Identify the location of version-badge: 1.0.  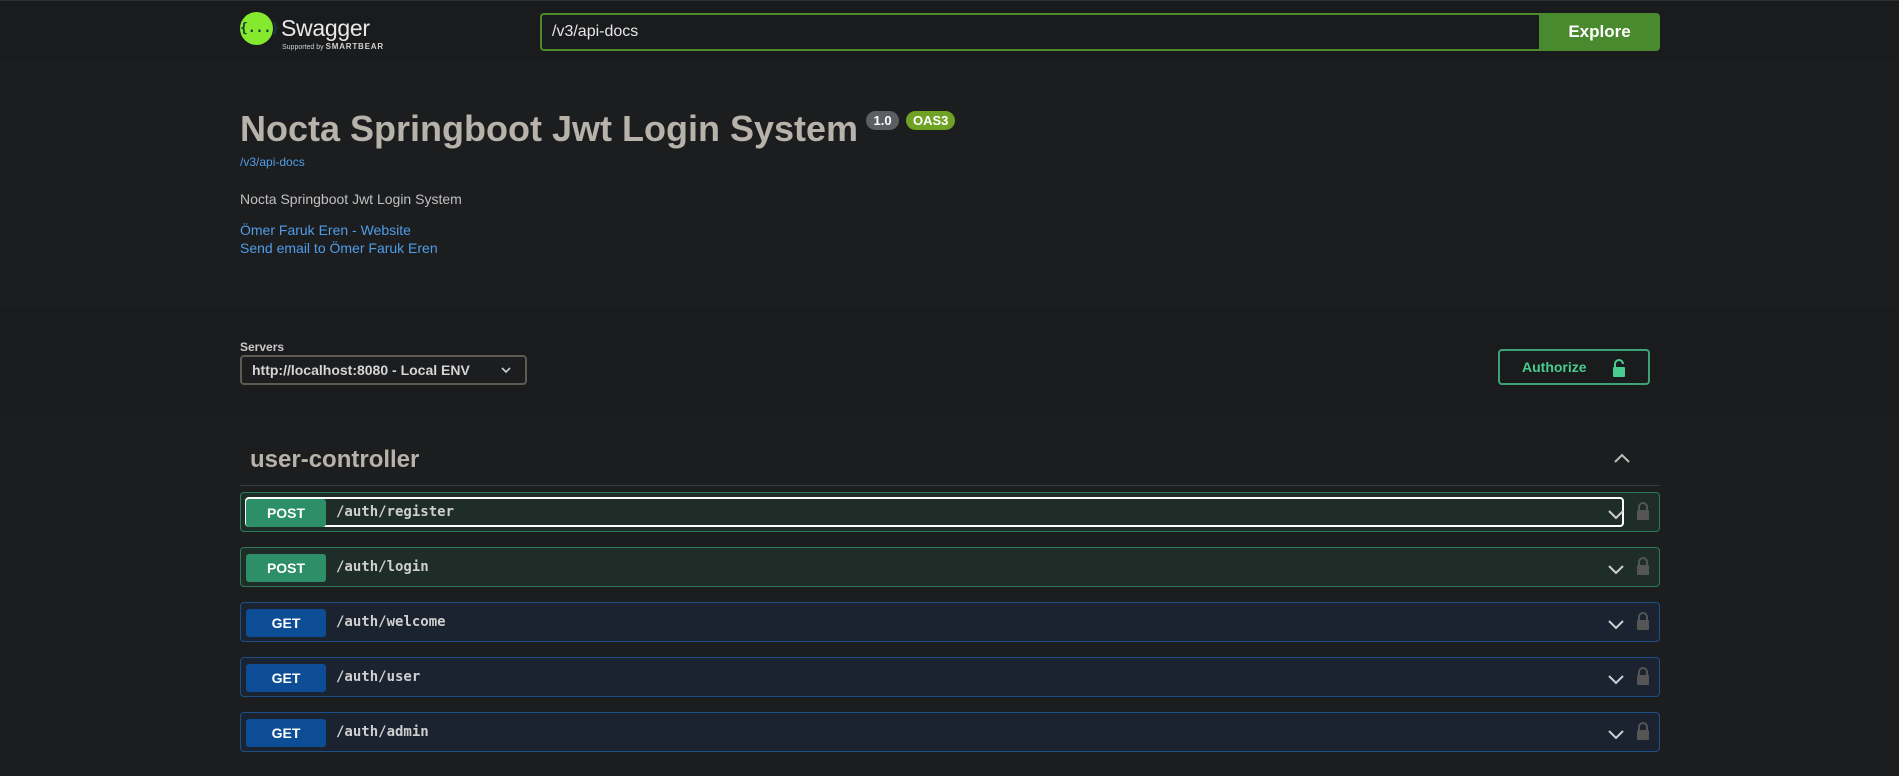
(882, 120).